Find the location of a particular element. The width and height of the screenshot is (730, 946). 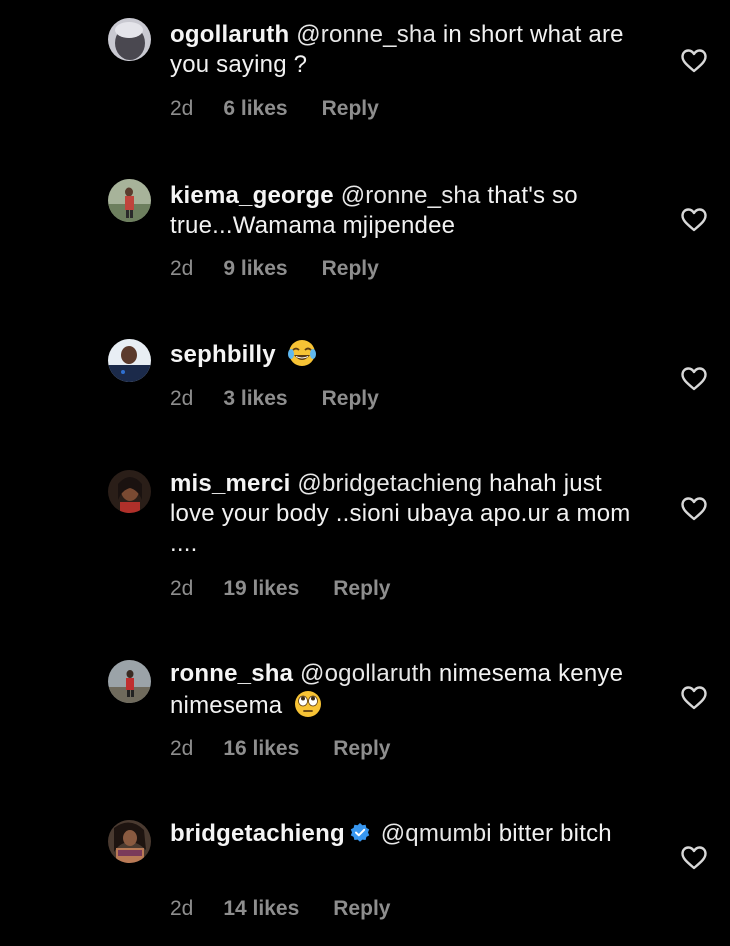

comment-meta: 2d 9 likes Reply is located at coordinates (274, 269).